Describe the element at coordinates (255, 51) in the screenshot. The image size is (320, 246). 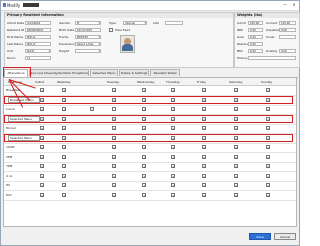
I see `bmi-field: 0.00` at that location.